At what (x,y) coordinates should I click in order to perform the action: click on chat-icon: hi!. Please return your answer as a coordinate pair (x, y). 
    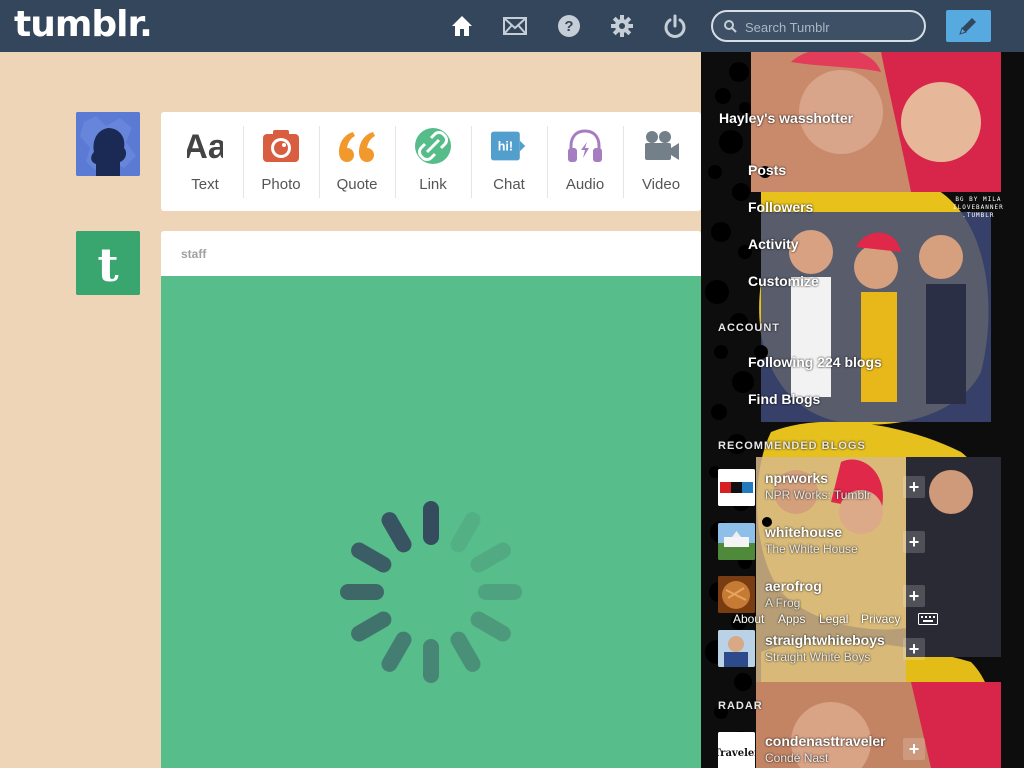
    Looking at the image, I should click on (508, 146).